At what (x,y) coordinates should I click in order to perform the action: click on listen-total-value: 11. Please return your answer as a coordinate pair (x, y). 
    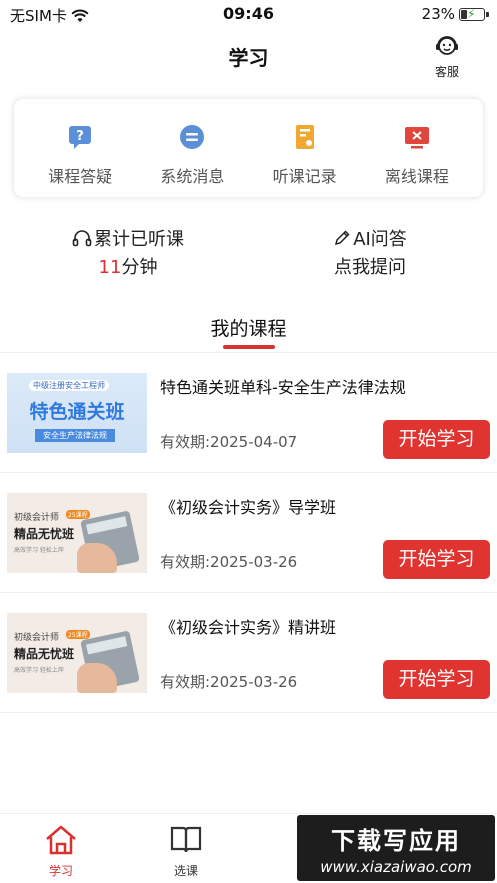
    Looking at the image, I should click on (110, 267).